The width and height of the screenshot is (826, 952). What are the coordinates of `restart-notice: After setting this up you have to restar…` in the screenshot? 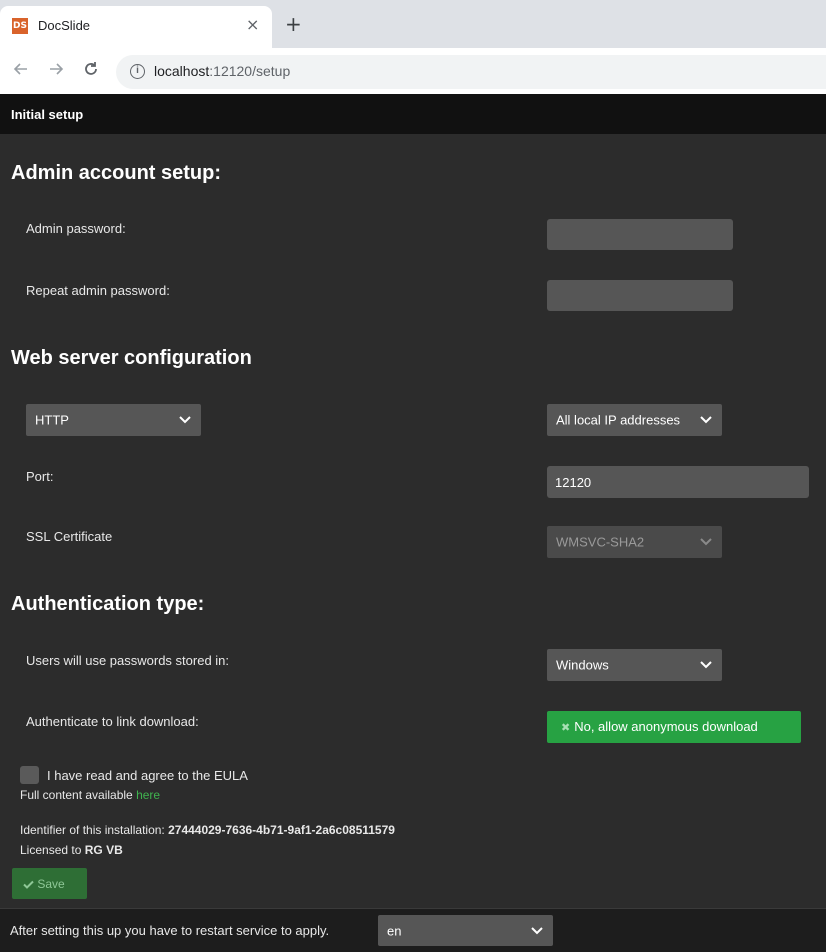 It's located at (170, 930).